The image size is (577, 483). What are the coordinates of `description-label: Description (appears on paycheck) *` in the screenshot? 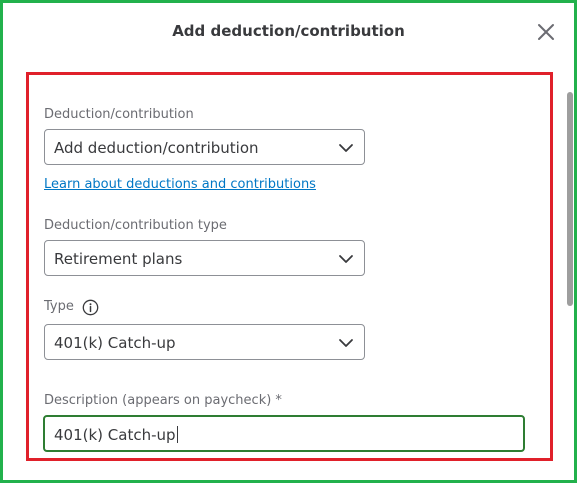 It's located at (163, 400).